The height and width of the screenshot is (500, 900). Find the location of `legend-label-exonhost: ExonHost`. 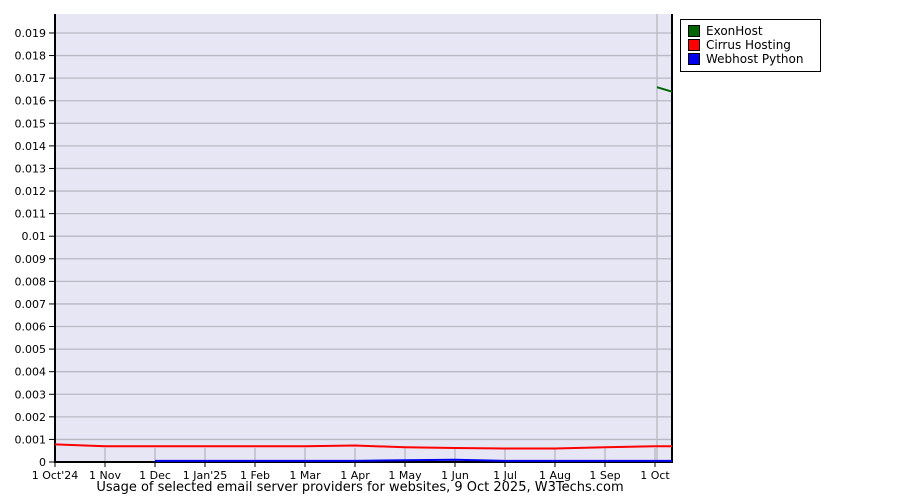

legend-label-exonhost: ExonHost is located at coordinates (734, 30).